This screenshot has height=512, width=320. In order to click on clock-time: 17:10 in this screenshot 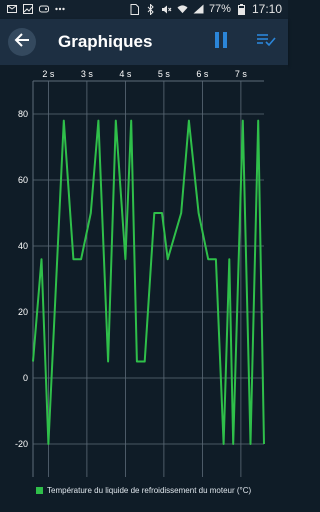, I will do `click(266, 9)`.